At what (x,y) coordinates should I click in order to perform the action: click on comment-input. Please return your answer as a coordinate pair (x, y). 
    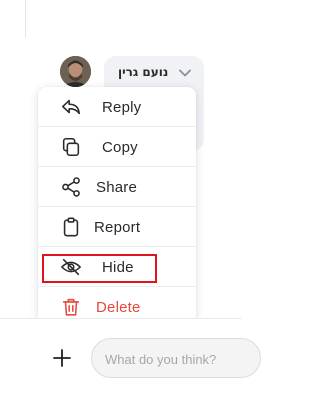
    Looking at the image, I should click on (169, 359).